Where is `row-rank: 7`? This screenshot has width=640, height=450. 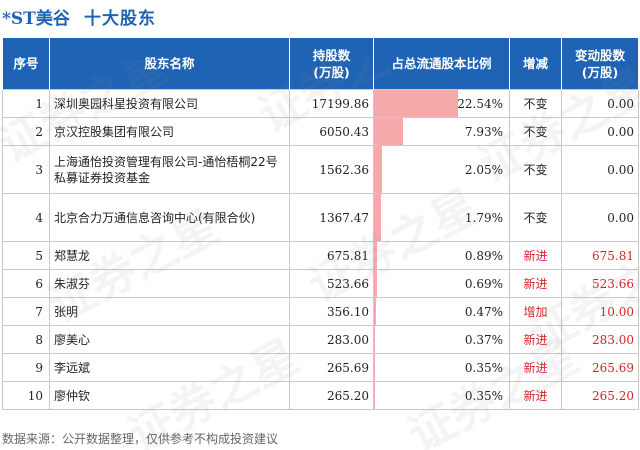
row-rank: 7 is located at coordinates (26, 311).